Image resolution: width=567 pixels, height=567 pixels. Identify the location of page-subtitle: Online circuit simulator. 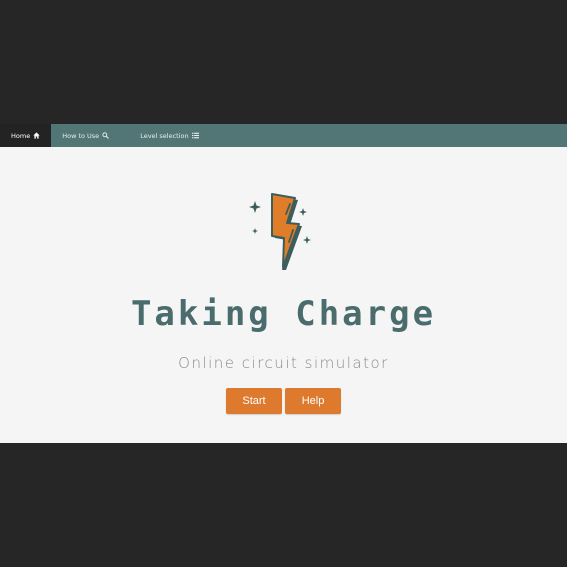
(283, 363).